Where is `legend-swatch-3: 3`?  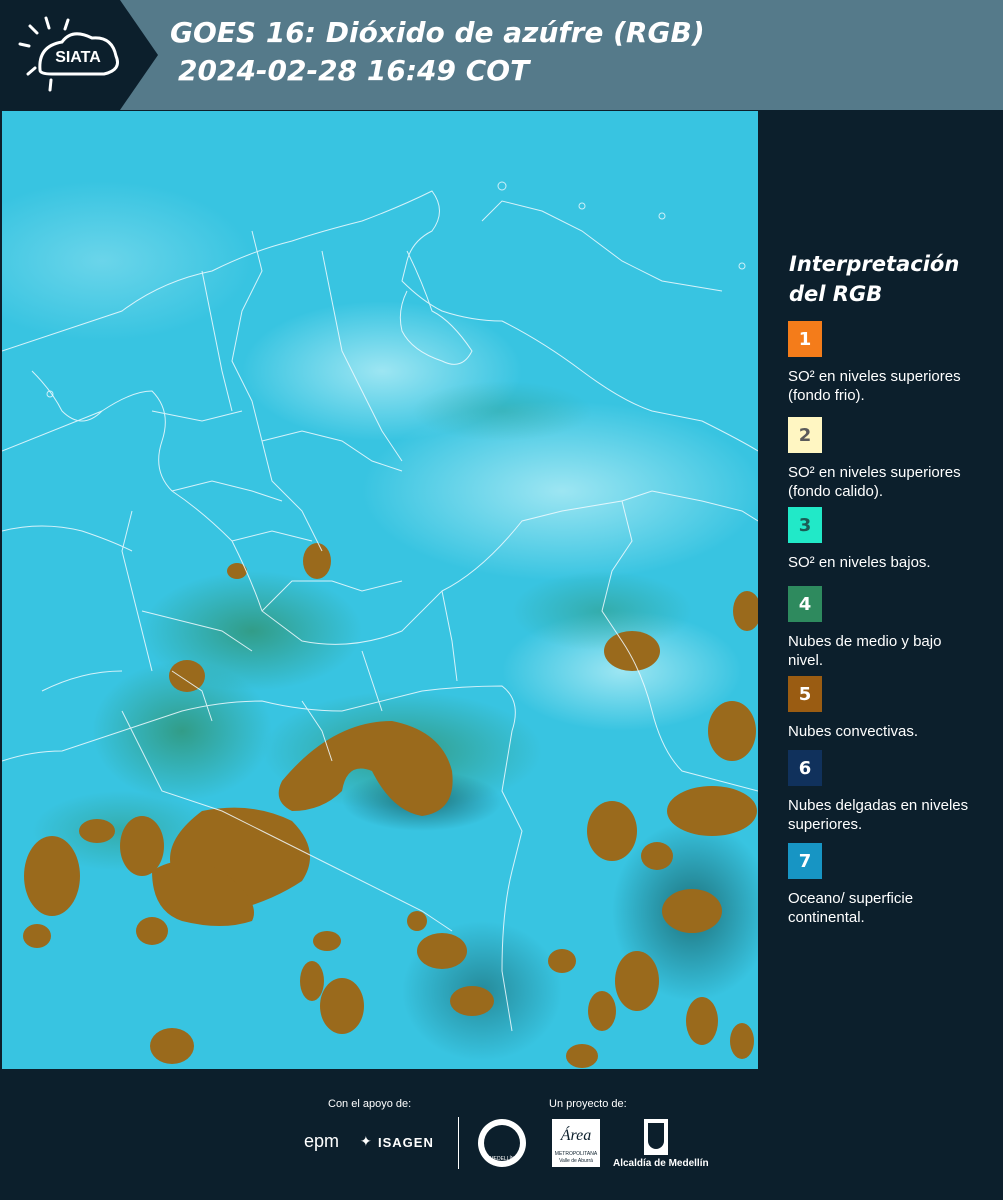
legend-swatch-3: 3 is located at coordinates (805, 525).